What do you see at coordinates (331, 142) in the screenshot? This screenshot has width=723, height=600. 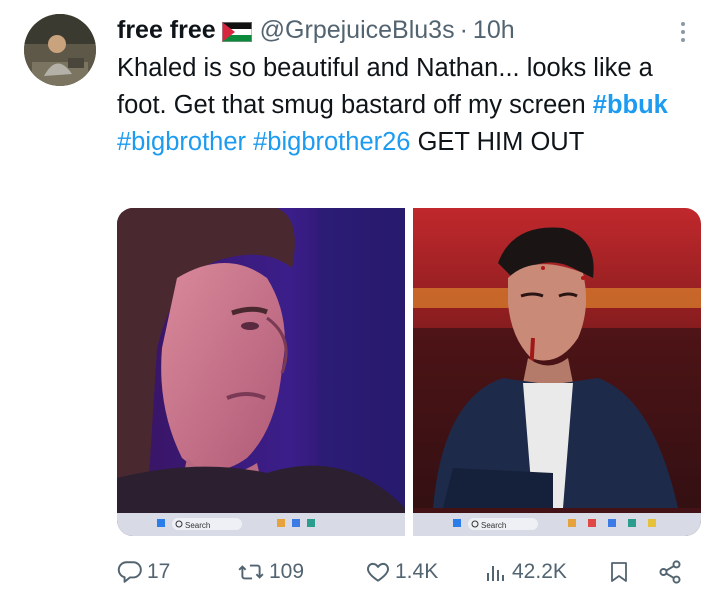 I see `hashtag-bigbrother26: #bigbrother26` at bounding box center [331, 142].